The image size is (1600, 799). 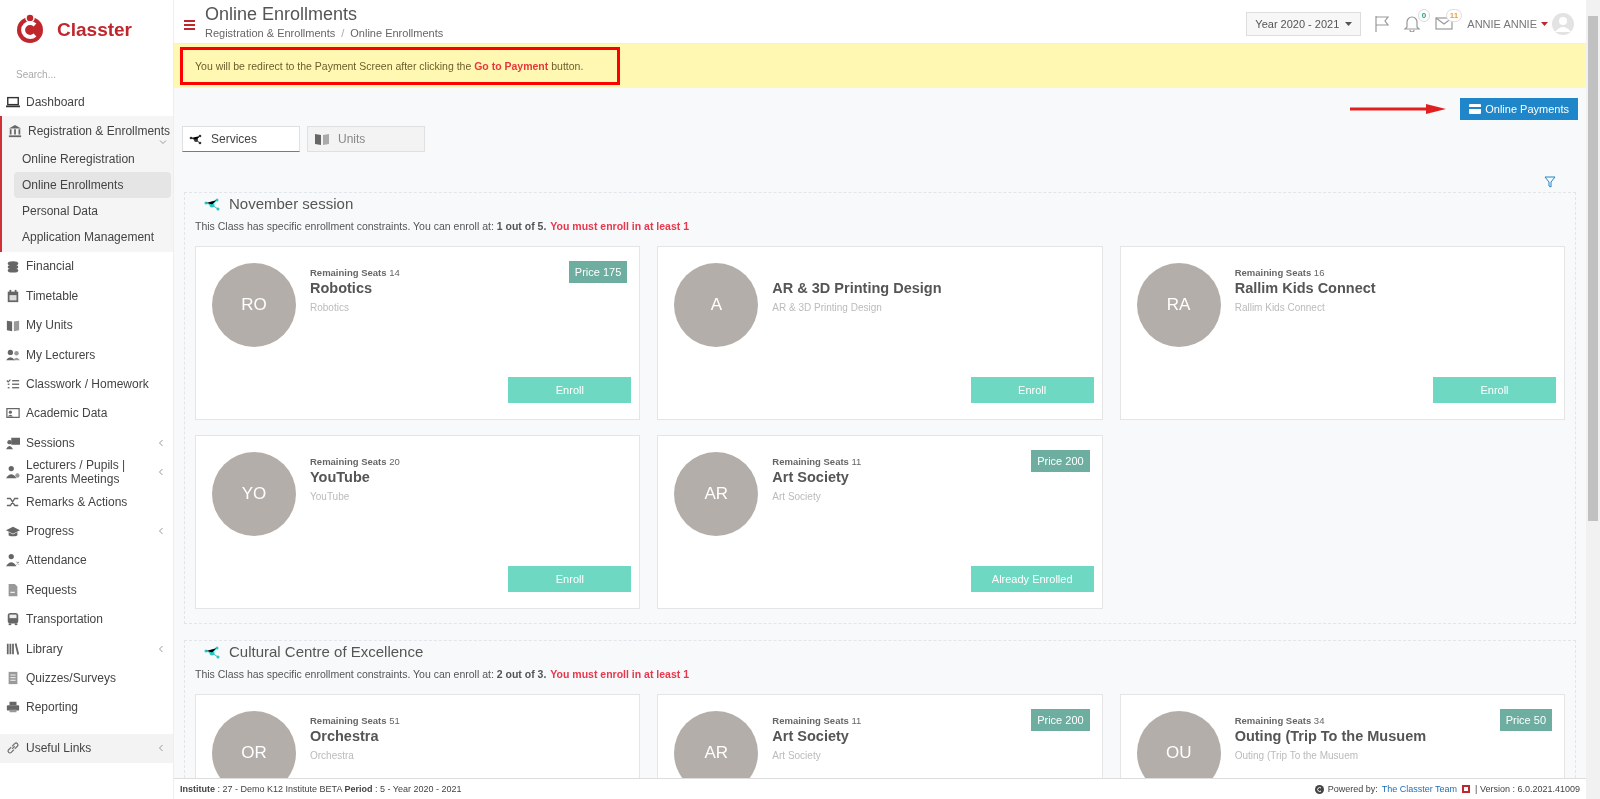 What do you see at coordinates (86, 678) in the screenshot?
I see `sidebar-item: Quizzes/Surveys` at bounding box center [86, 678].